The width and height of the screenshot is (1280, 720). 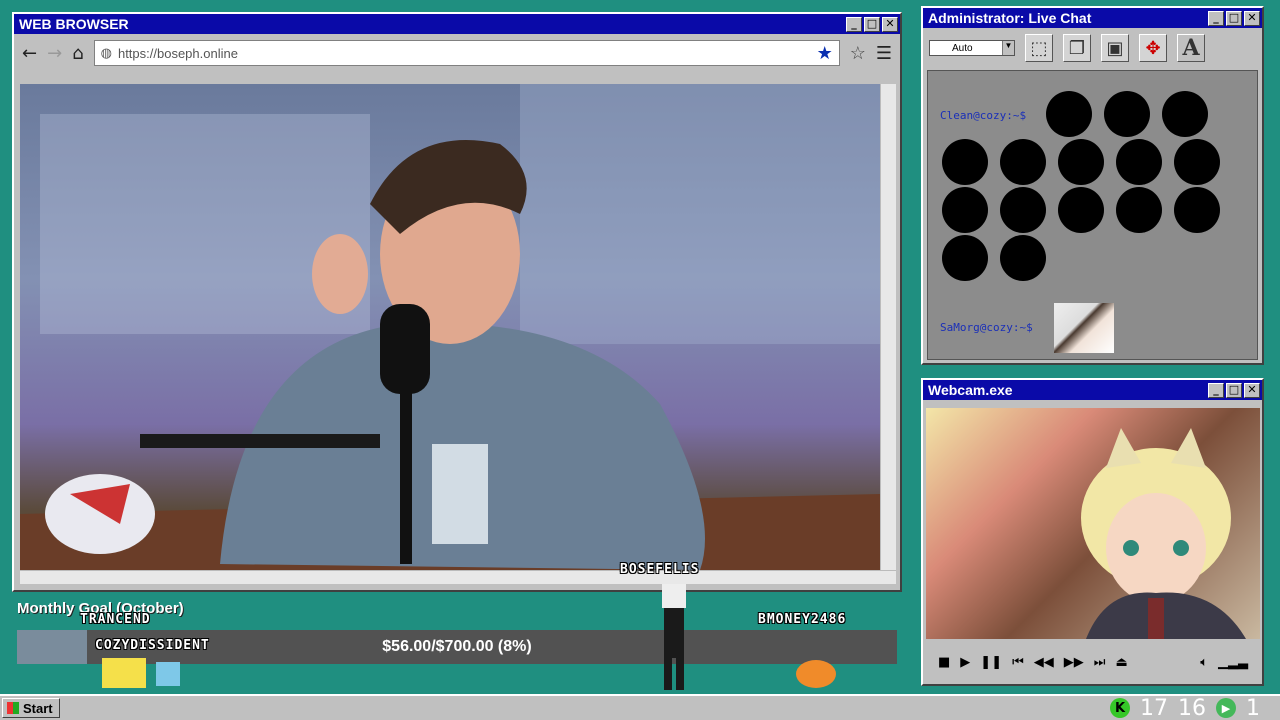 I want to click on font-icon: A, so click(x=1191, y=48).